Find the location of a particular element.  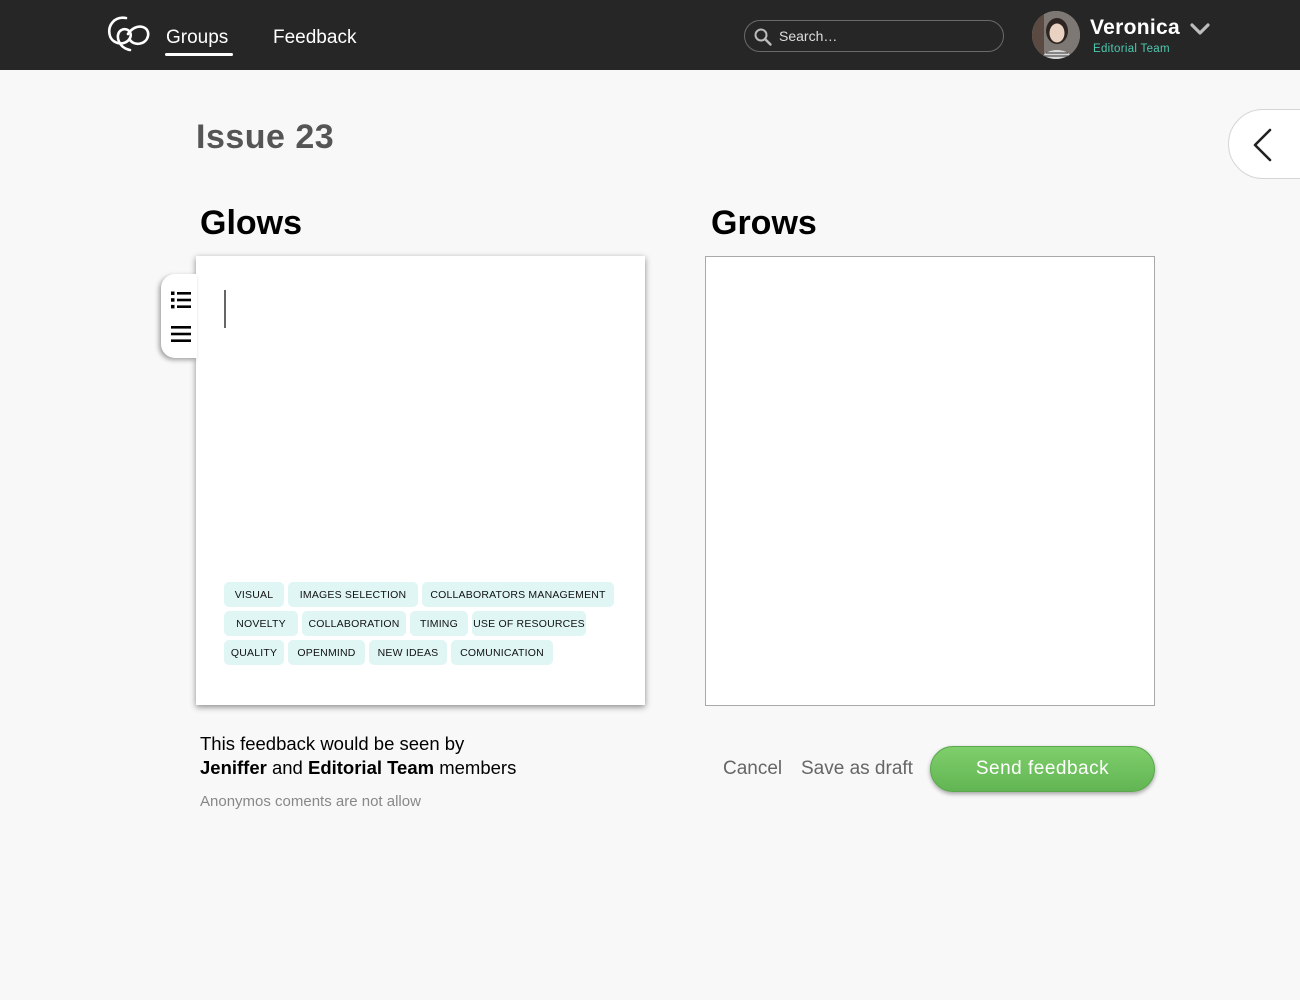

glows-title: Glows is located at coordinates (251, 223).